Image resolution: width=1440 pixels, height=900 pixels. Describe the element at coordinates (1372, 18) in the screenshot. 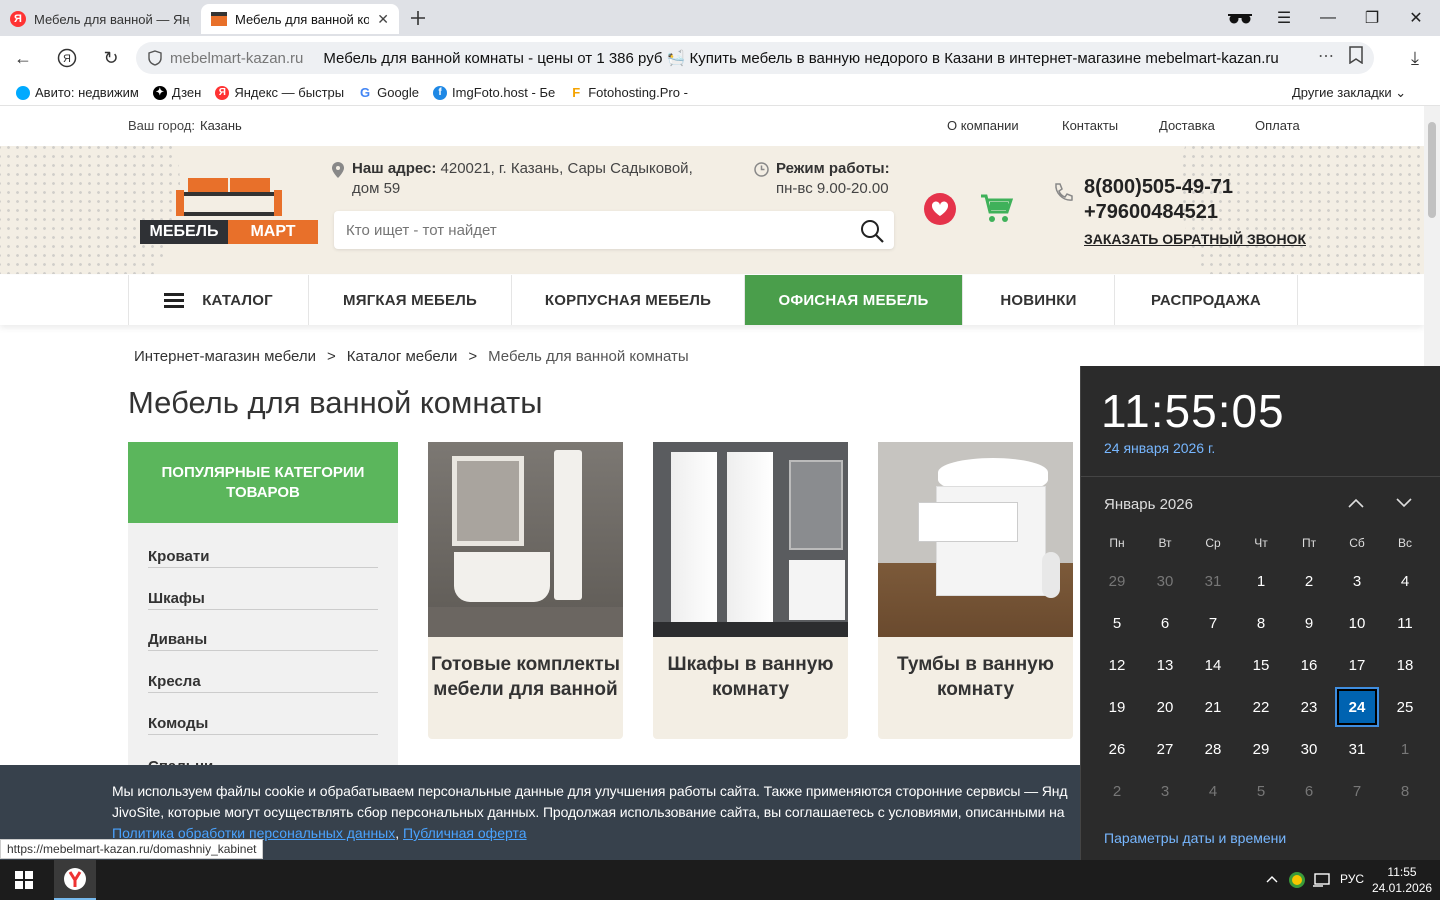

I see `restore-button: ❐` at that location.